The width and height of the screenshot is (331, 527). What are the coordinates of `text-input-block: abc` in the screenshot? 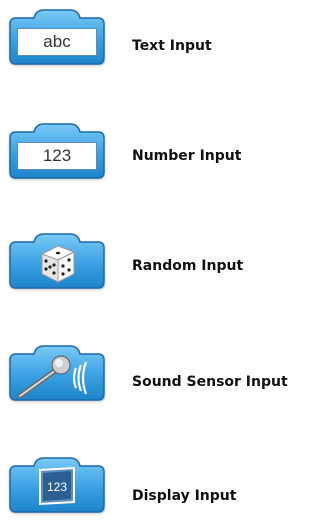 It's located at (57, 36).